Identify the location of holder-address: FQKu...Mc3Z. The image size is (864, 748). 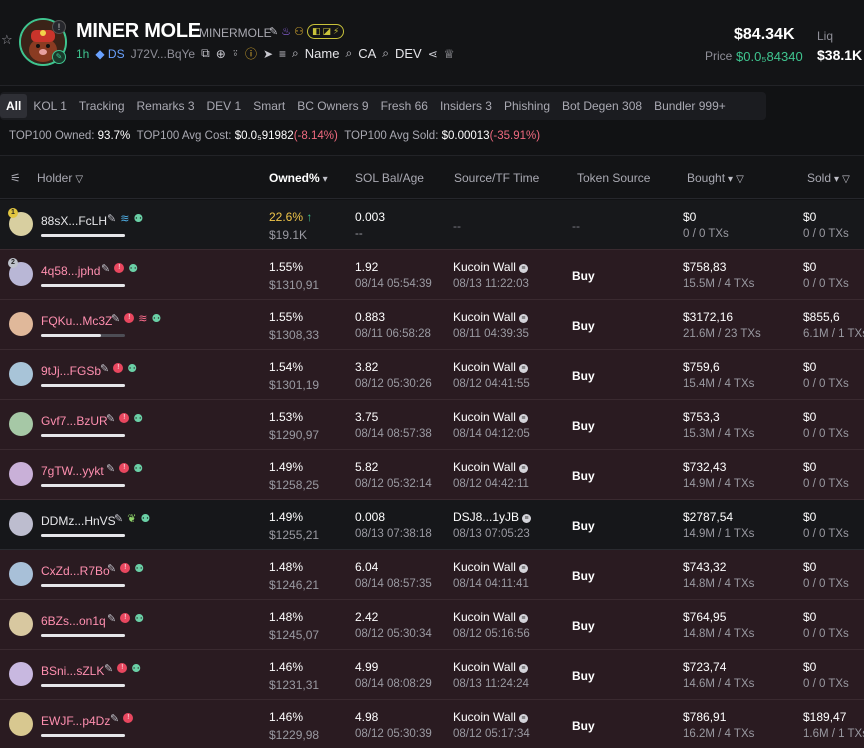
(76, 321).